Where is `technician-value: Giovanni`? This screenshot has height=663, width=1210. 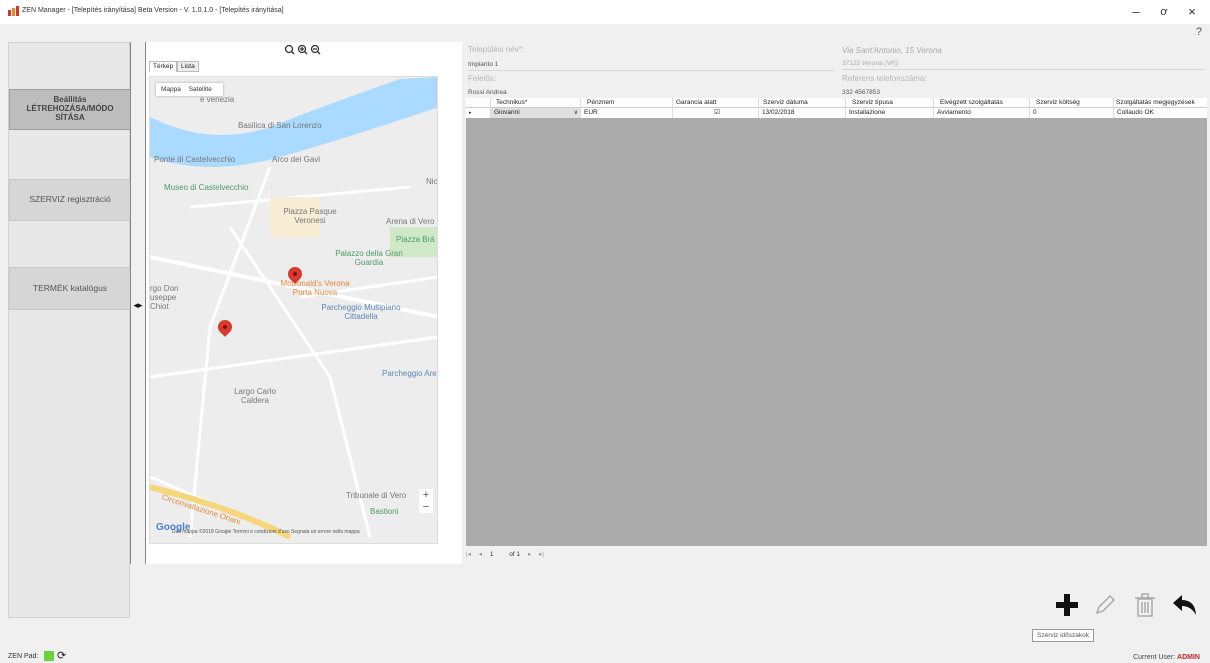
technician-value: Giovanni is located at coordinates (507, 112).